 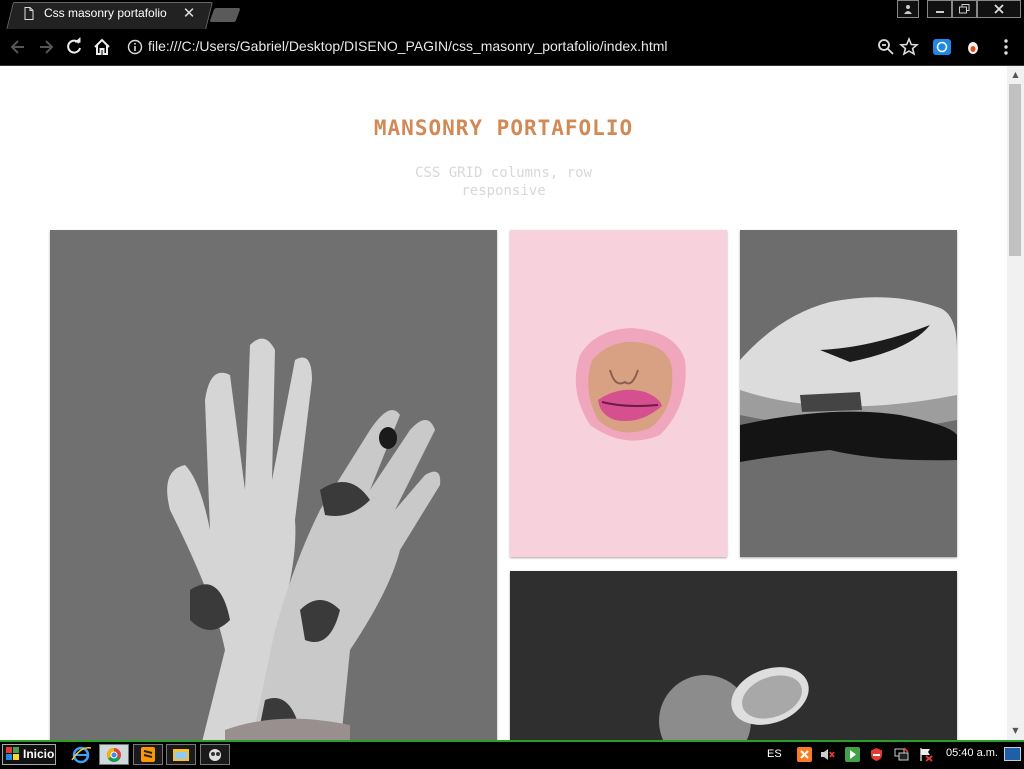 What do you see at coordinates (804, 754) in the screenshot?
I see `xampp-tray-icon` at bounding box center [804, 754].